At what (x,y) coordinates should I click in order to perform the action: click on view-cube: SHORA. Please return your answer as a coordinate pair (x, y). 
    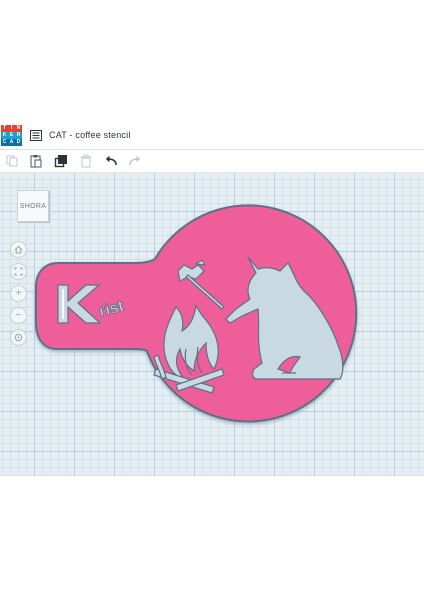
    Looking at the image, I should click on (33, 206).